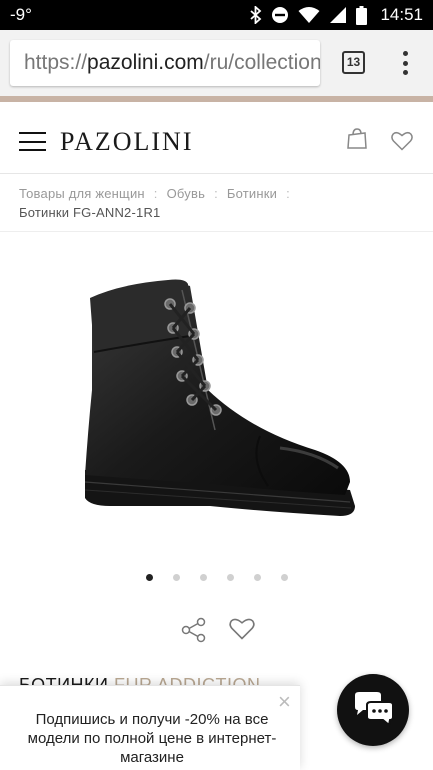 The height and width of the screenshot is (770, 433). What do you see at coordinates (32, 141) in the screenshot?
I see `hamburger-menu-icon` at bounding box center [32, 141].